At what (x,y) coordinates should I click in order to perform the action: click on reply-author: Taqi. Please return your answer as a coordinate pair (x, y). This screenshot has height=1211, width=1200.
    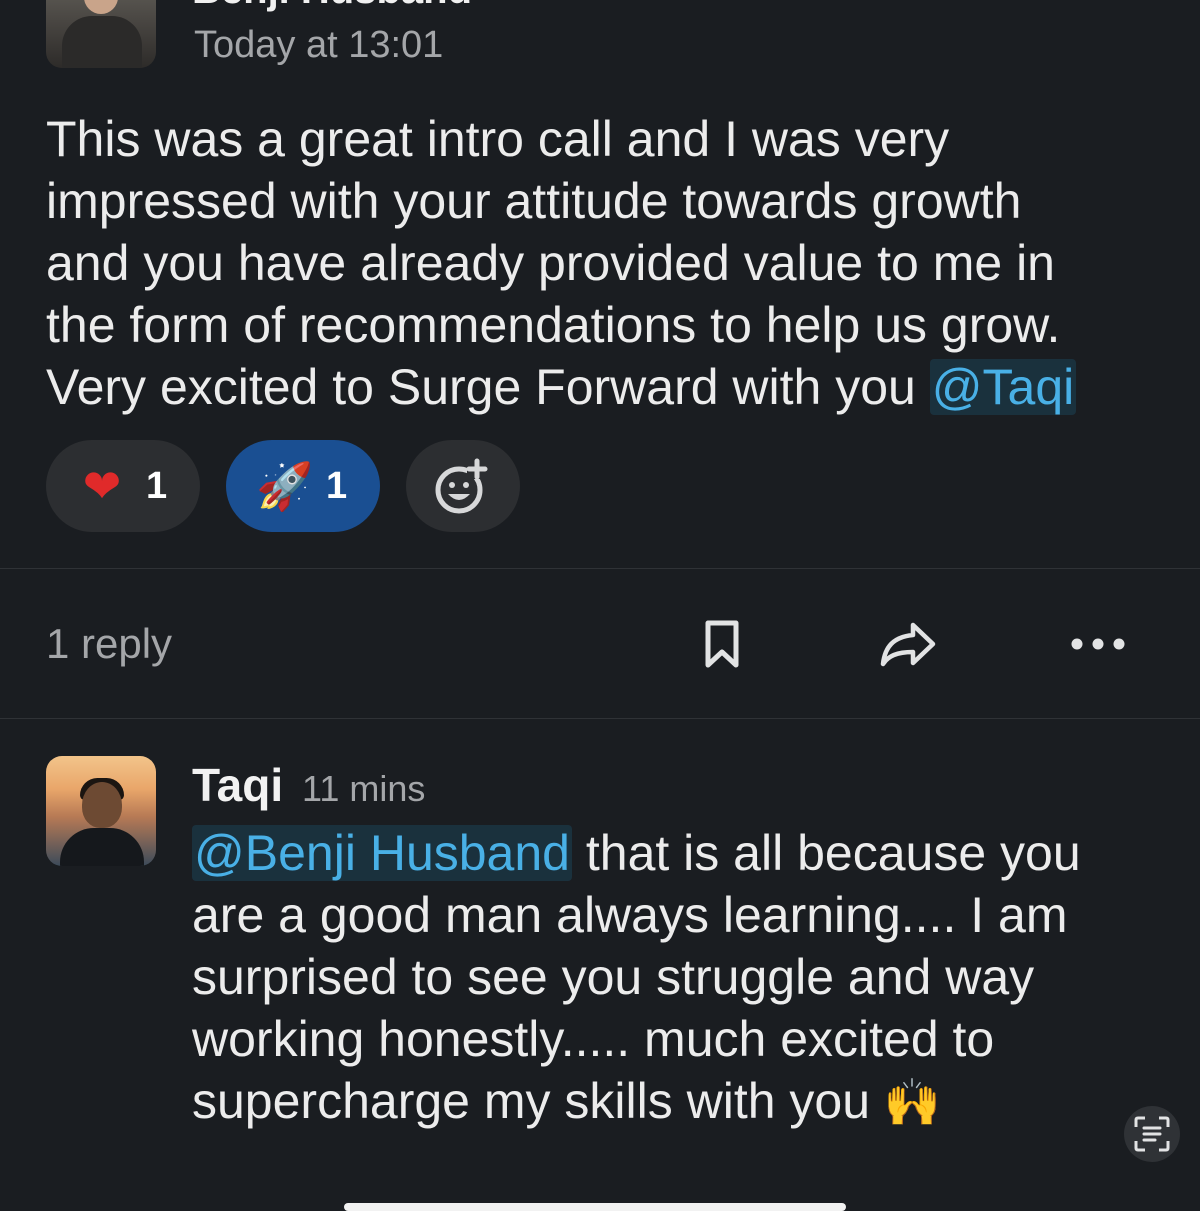
    Looking at the image, I should click on (237, 785).